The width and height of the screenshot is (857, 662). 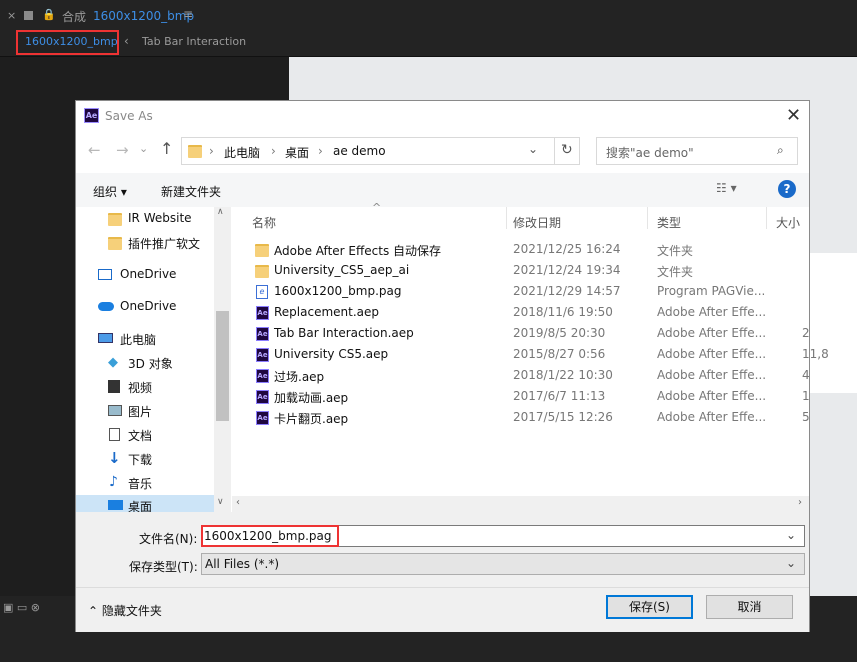 I want to click on file-size: 5, so click(x=806, y=417).